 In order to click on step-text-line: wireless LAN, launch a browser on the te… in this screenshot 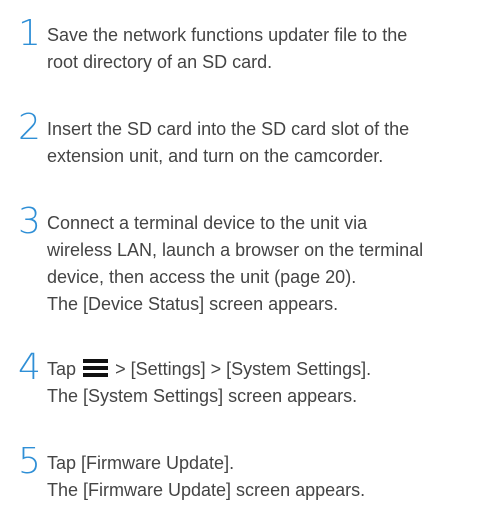, I will do `click(235, 250)`.